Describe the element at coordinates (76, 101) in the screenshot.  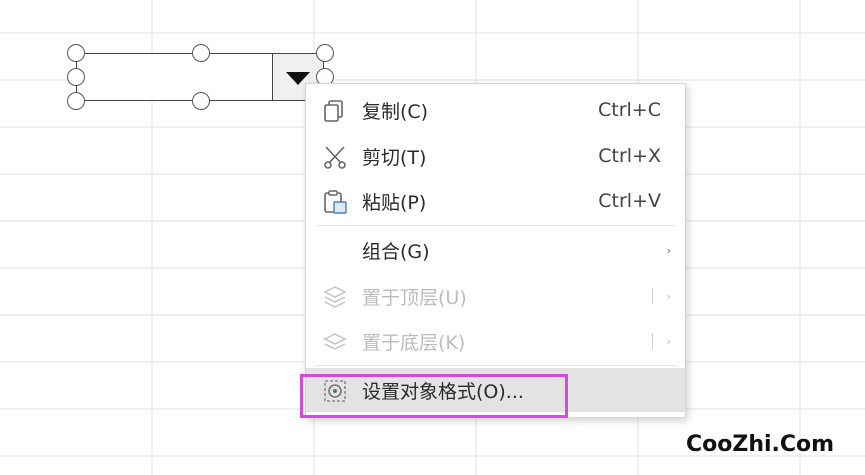
I see `resize-handle-bottom-left` at that location.